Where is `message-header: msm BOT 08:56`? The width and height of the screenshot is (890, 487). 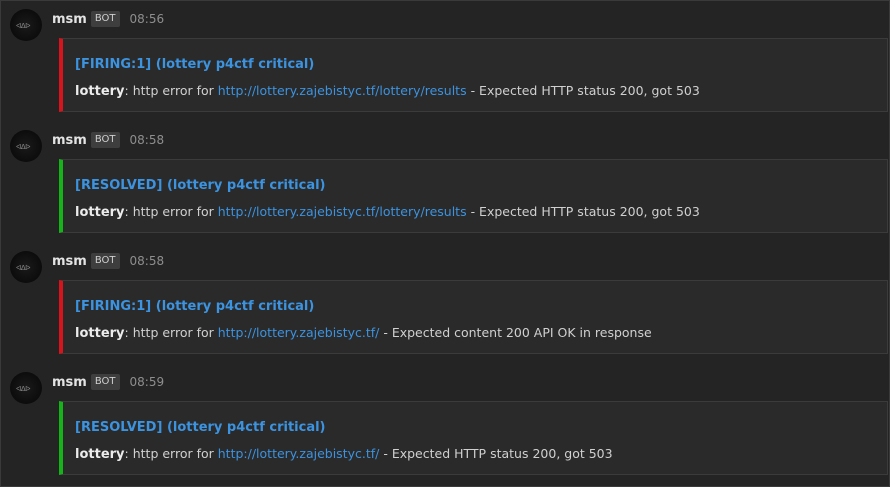 message-header: msm BOT 08:56 is located at coordinates (108, 19).